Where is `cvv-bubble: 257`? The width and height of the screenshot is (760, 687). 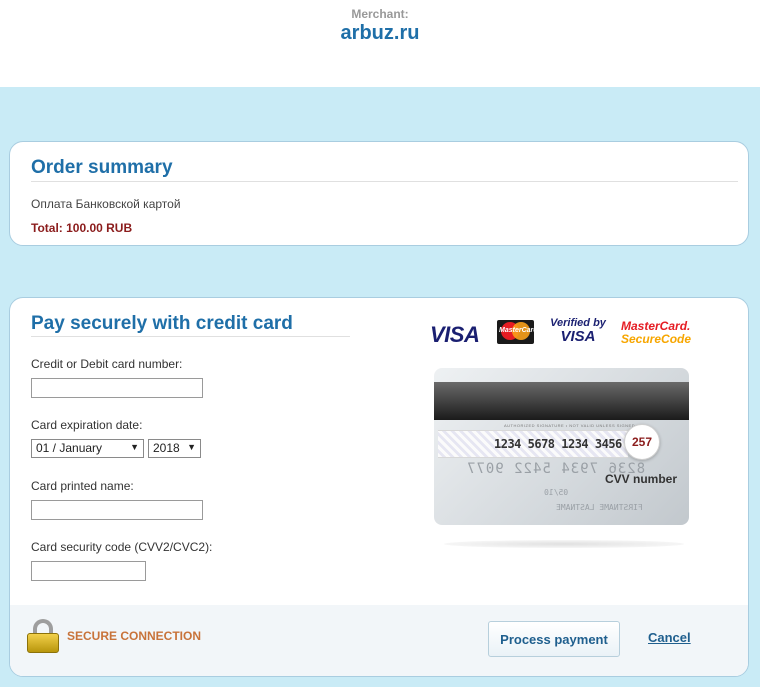 cvv-bubble: 257 is located at coordinates (642, 442).